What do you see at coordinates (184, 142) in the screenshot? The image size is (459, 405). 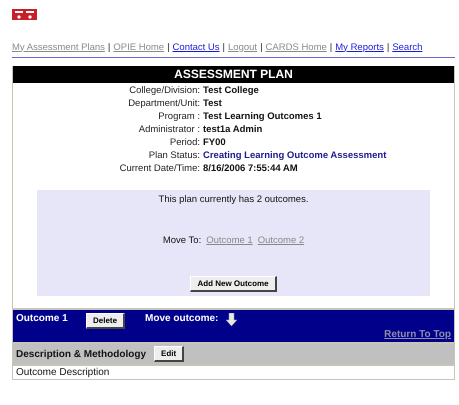 I see `field-label: Period:` at bounding box center [184, 142].